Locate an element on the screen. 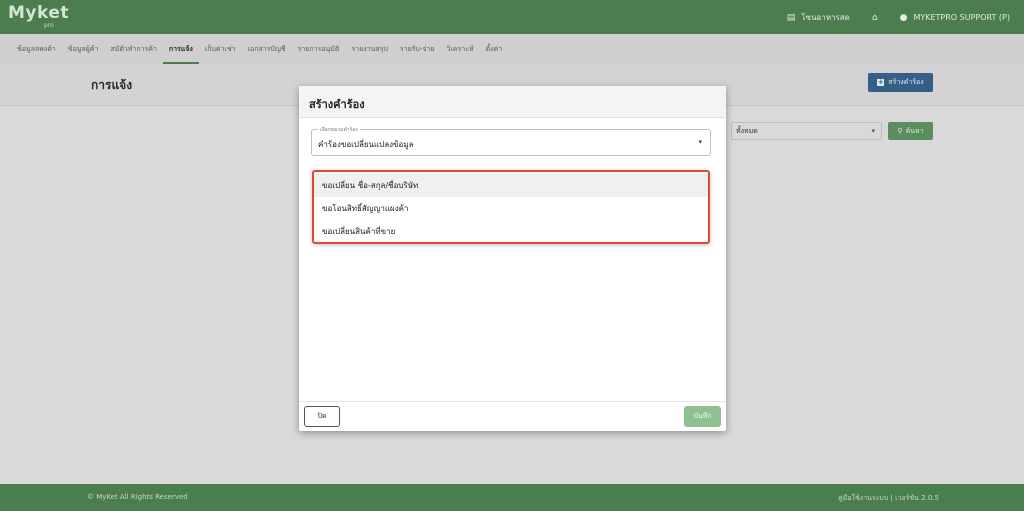 This screenshot has height=511, width=1024. nav-item-5: เอกสารบัญชี is located at coordinates (267, 49).